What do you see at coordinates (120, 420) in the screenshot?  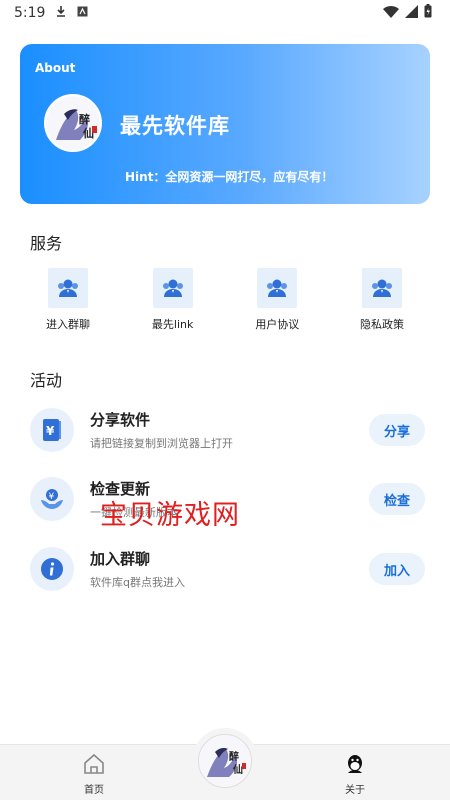 I see `activity-title: 分享软件` at bounding box center [120, 420].